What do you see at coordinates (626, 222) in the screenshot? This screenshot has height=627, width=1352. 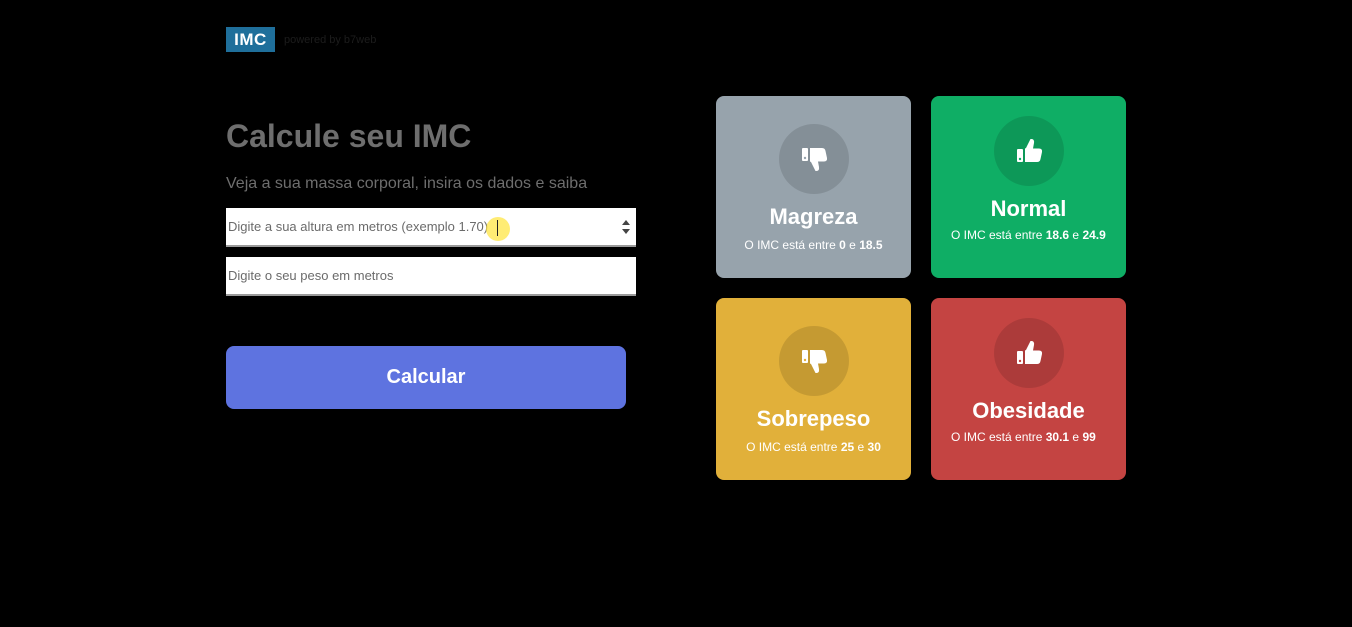 I see `spinner-up-icon` at bounding box center [626, 222].